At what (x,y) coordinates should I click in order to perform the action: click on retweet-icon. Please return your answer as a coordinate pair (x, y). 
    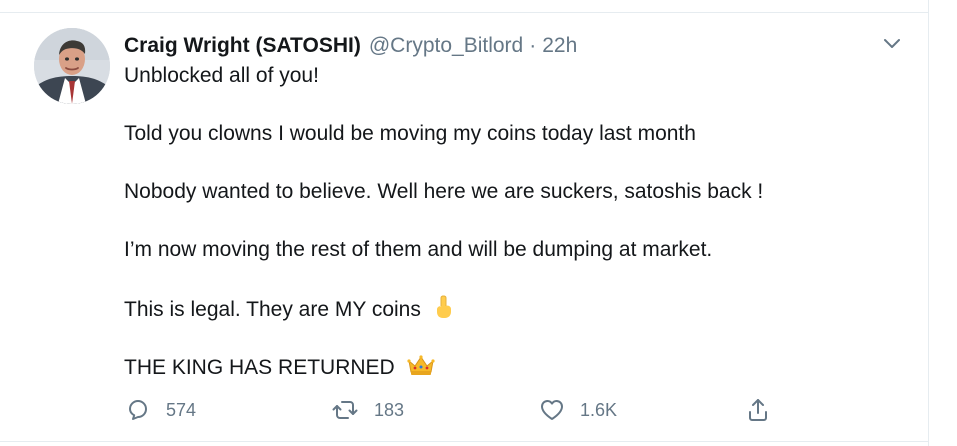
    Looking at the image, I should click on (345, 410).